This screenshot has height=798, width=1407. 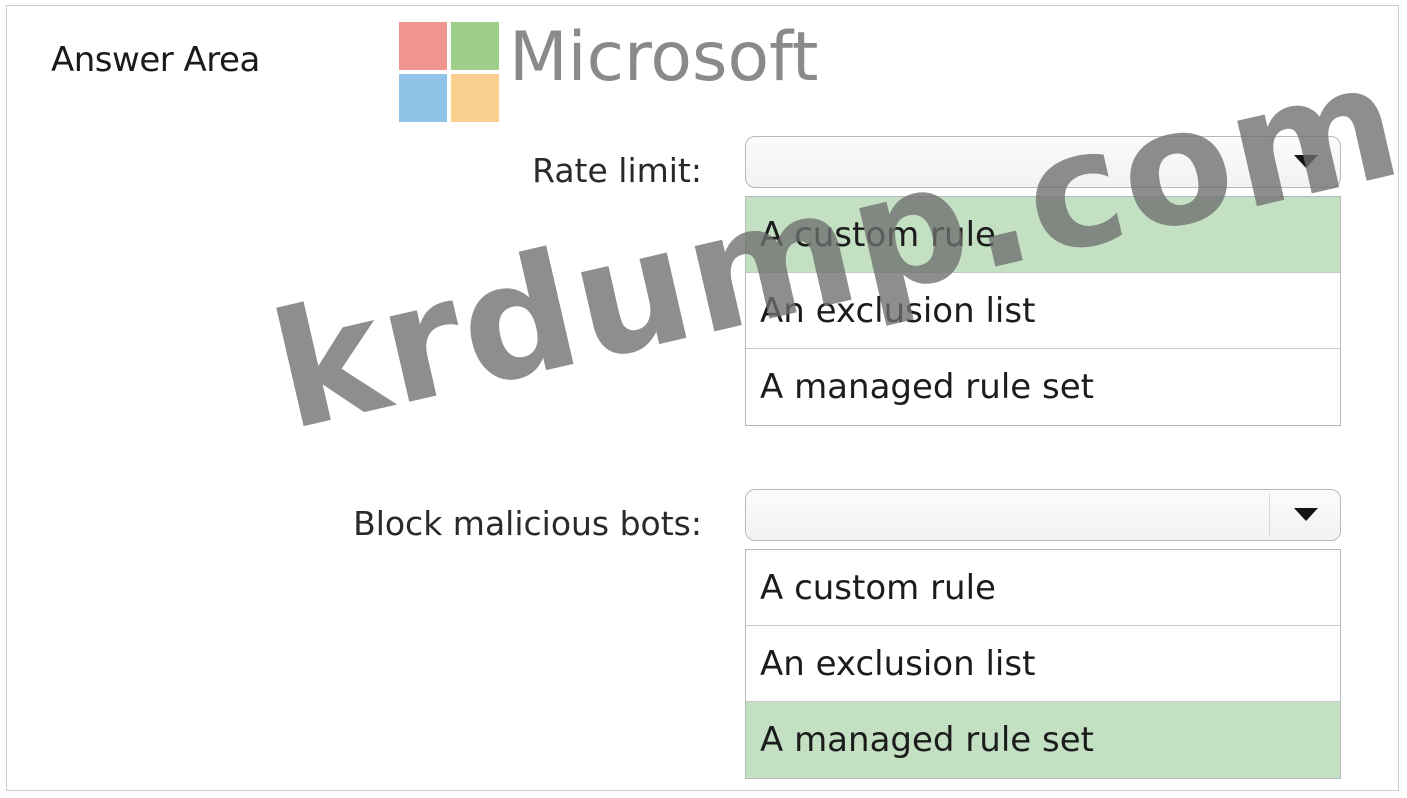 What do you see at coordinates (450, 73) in the screenshot?
I see `microsoft-logo-icon` at bounding box center [450, 73].